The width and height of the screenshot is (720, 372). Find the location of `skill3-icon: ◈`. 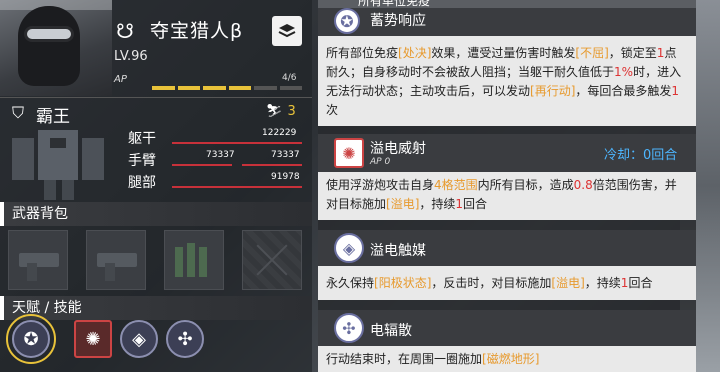

skill3-icon: ◈ is located at coordinates (349, 248).